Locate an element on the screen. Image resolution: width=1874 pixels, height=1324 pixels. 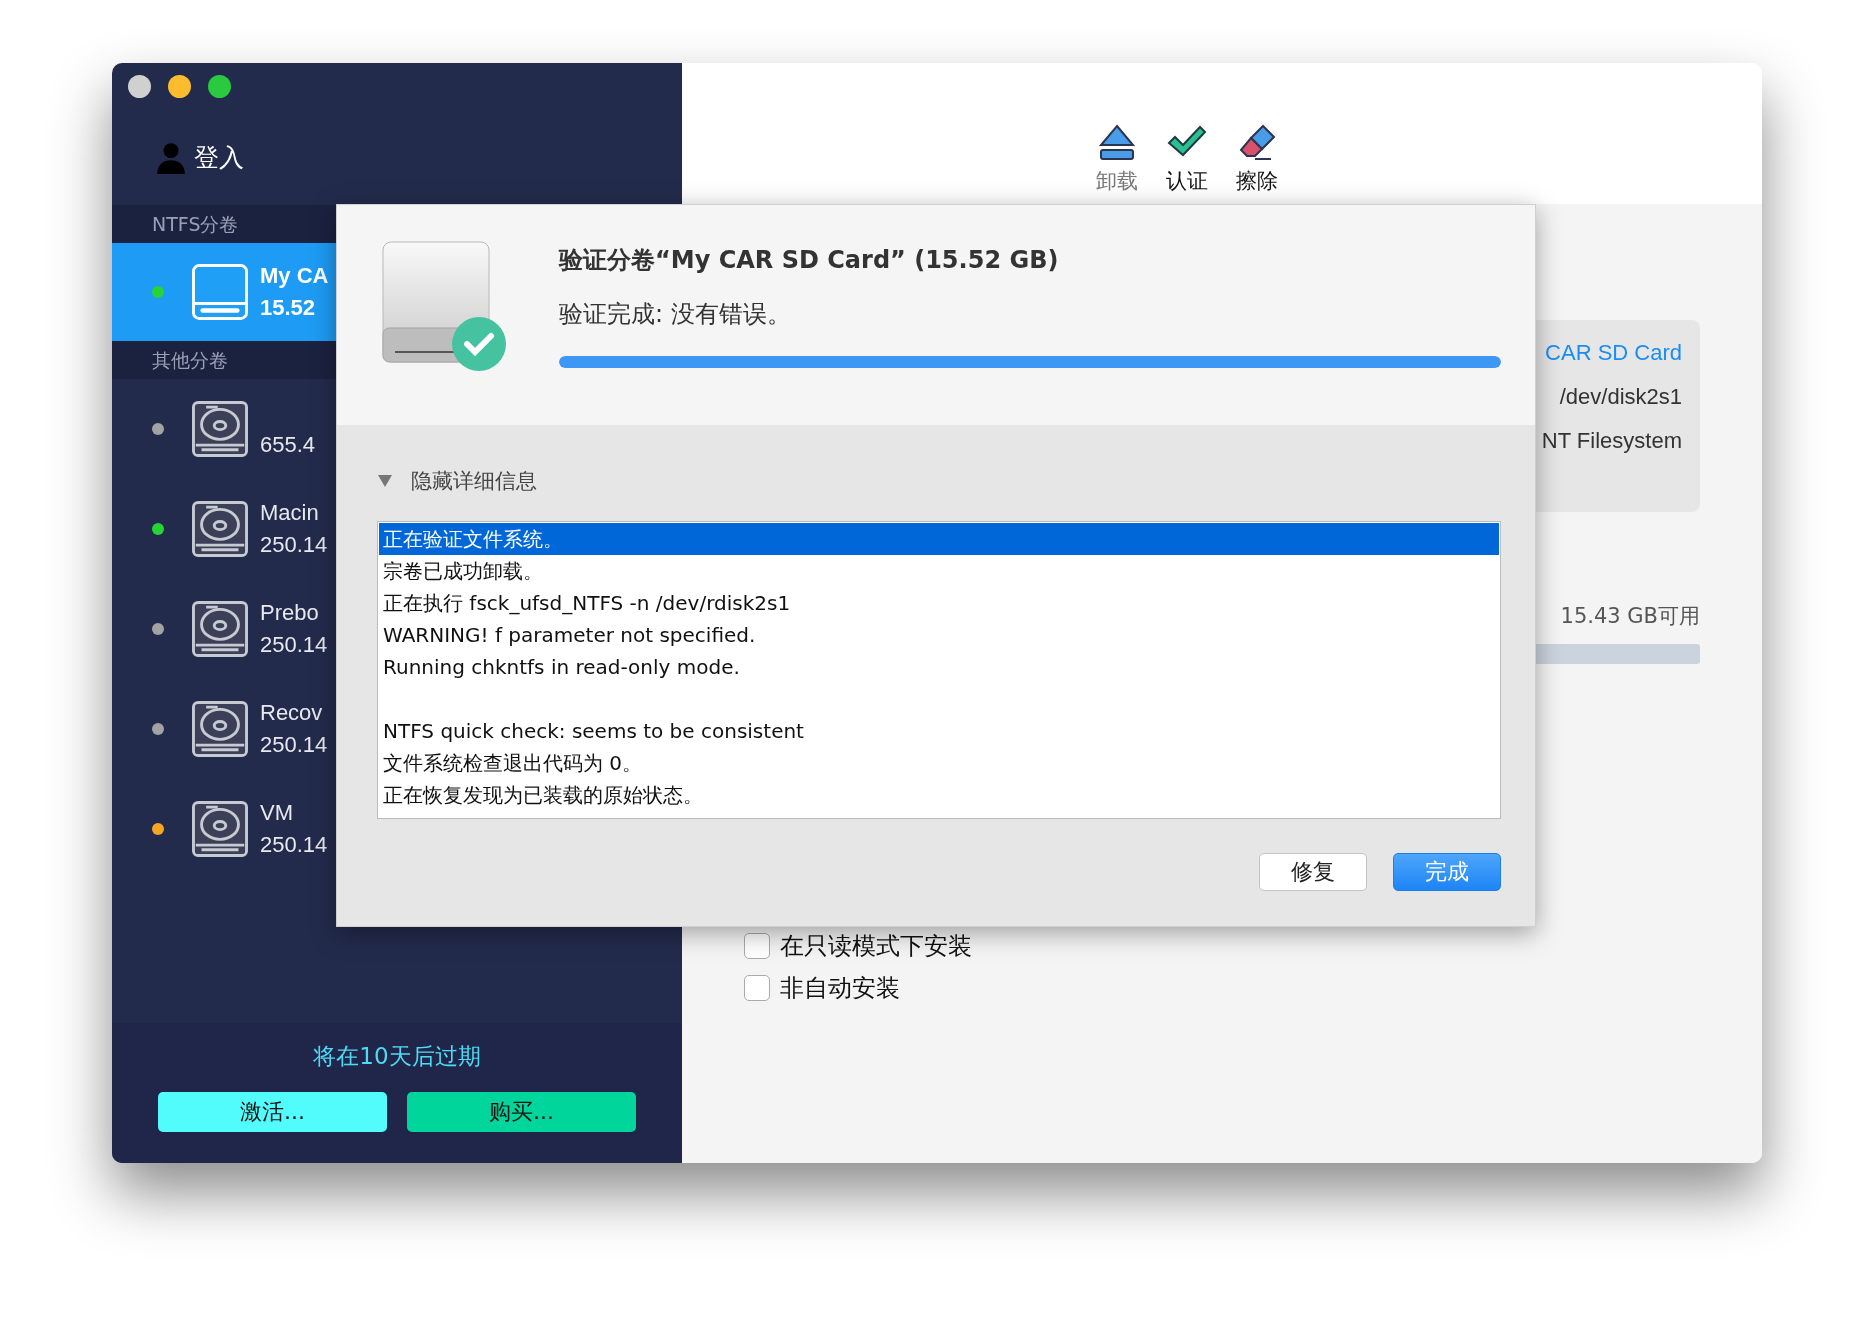
verify-status-text: 验证完成: 没有错误。 is located at coordinates (675, 314).